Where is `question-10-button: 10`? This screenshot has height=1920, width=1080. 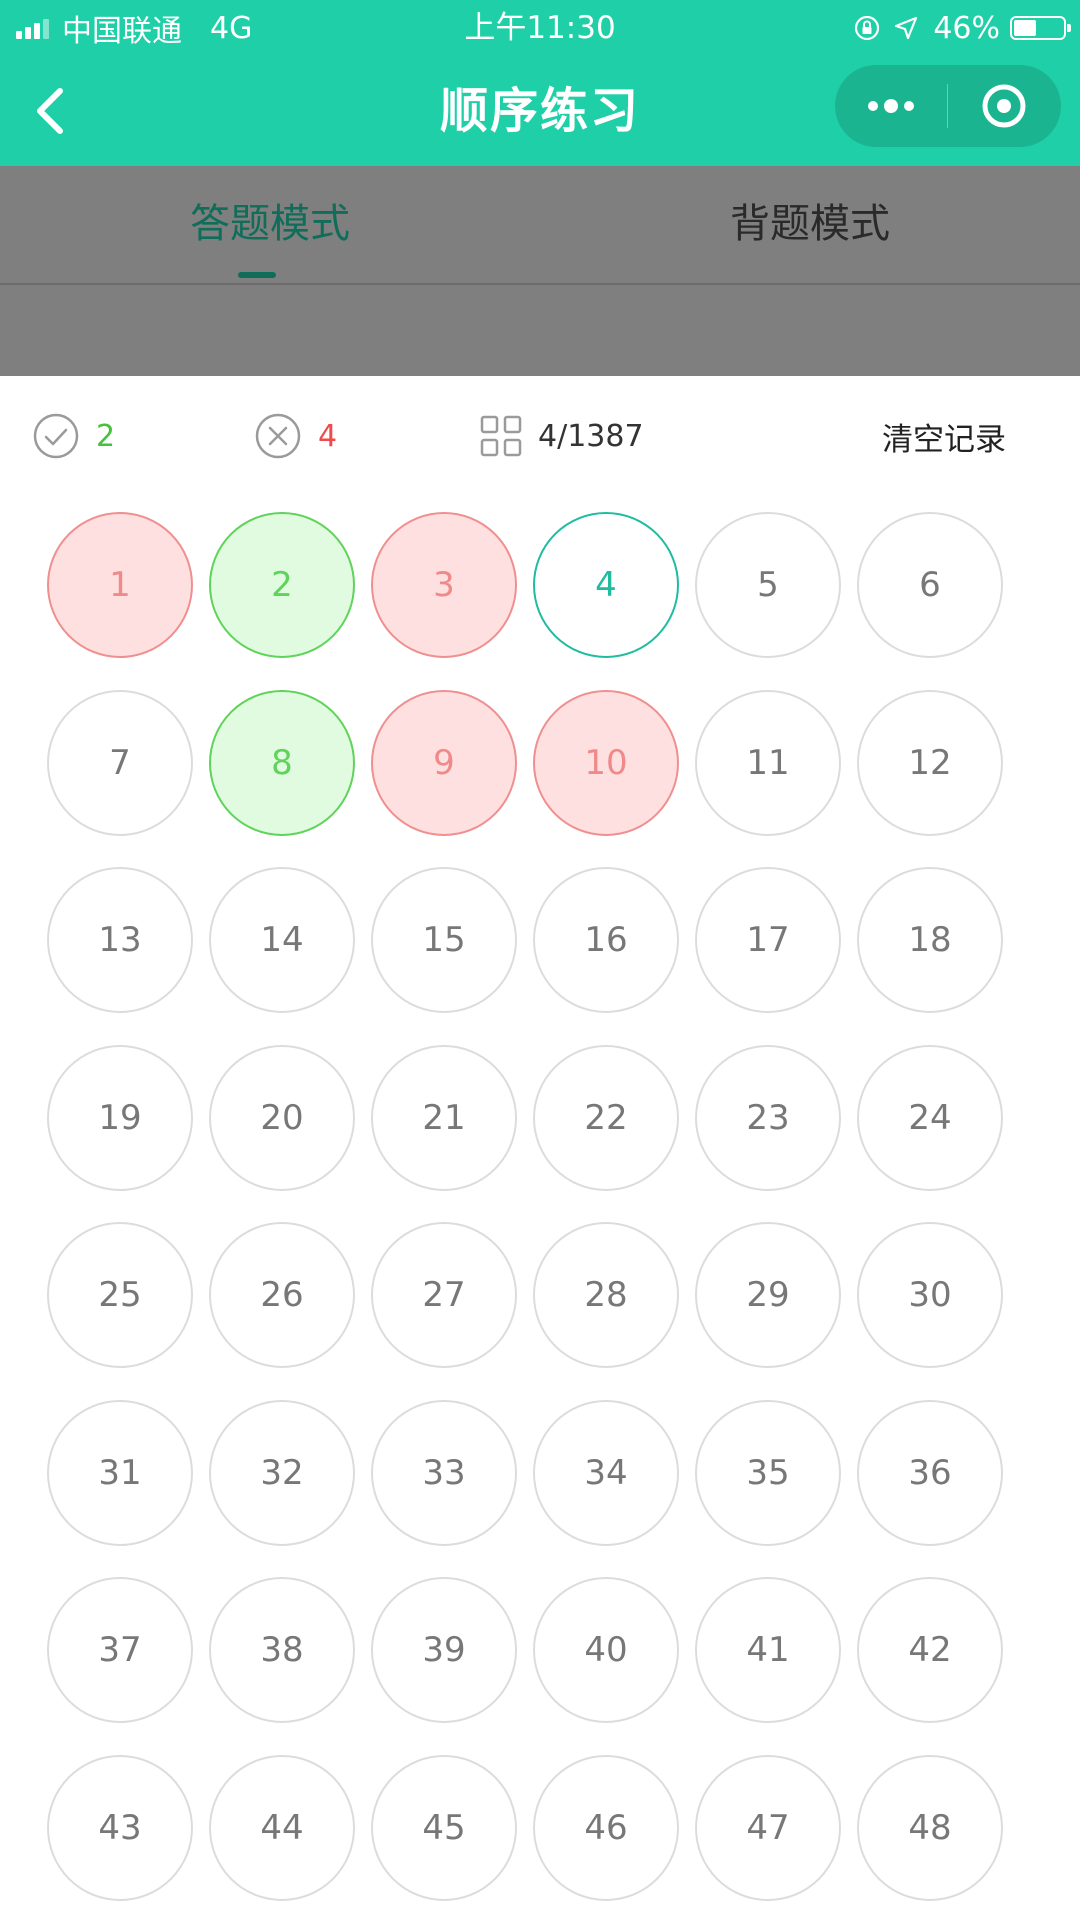 question-10-button: 10 is located at coordinates (606, 763).